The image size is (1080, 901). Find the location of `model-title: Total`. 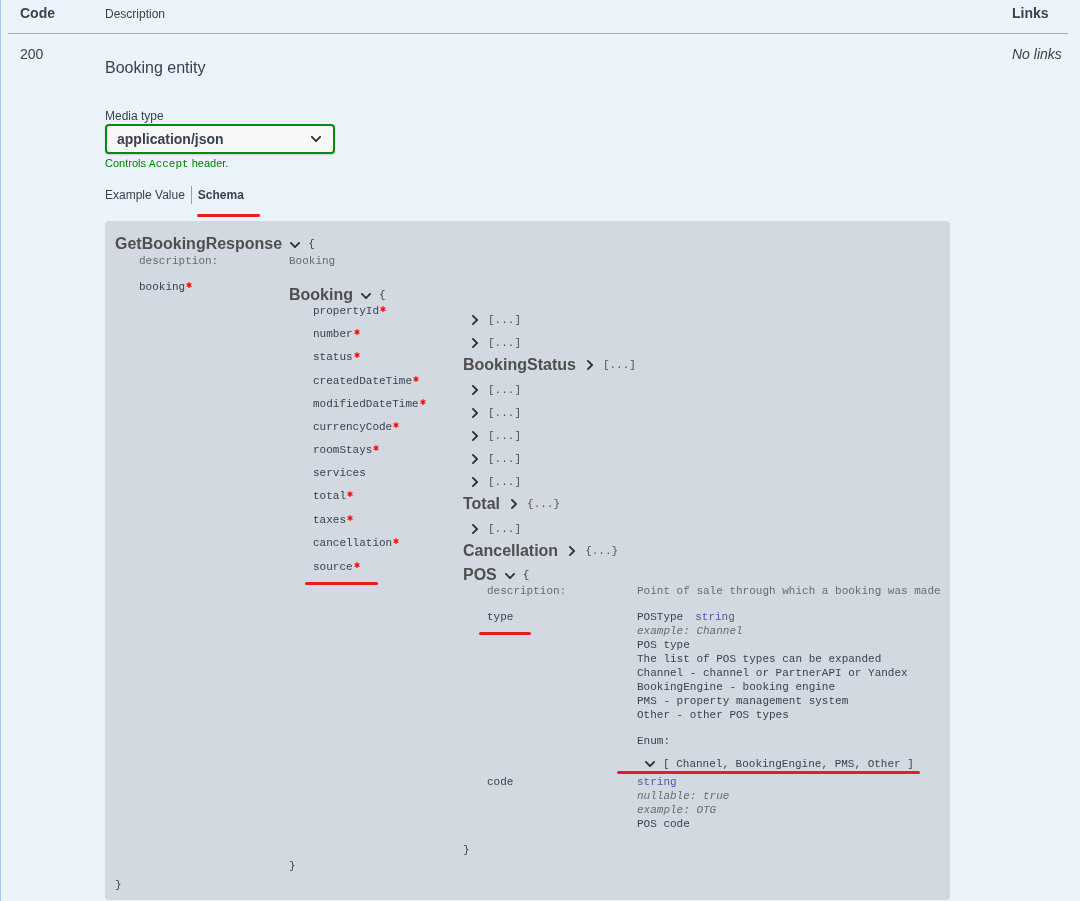

model-title: Total is located at coordinates (482, 504).